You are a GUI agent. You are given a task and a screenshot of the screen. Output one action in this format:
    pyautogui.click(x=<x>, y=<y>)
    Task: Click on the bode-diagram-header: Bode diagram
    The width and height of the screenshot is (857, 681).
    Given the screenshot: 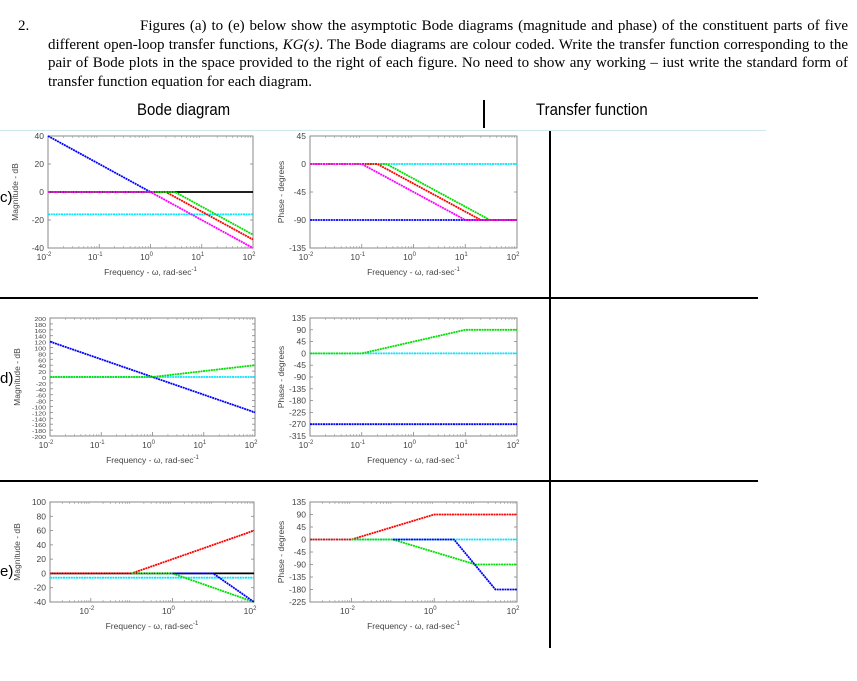 What is the action you would take?
    pyautogui.click(x=184, y=109)
    